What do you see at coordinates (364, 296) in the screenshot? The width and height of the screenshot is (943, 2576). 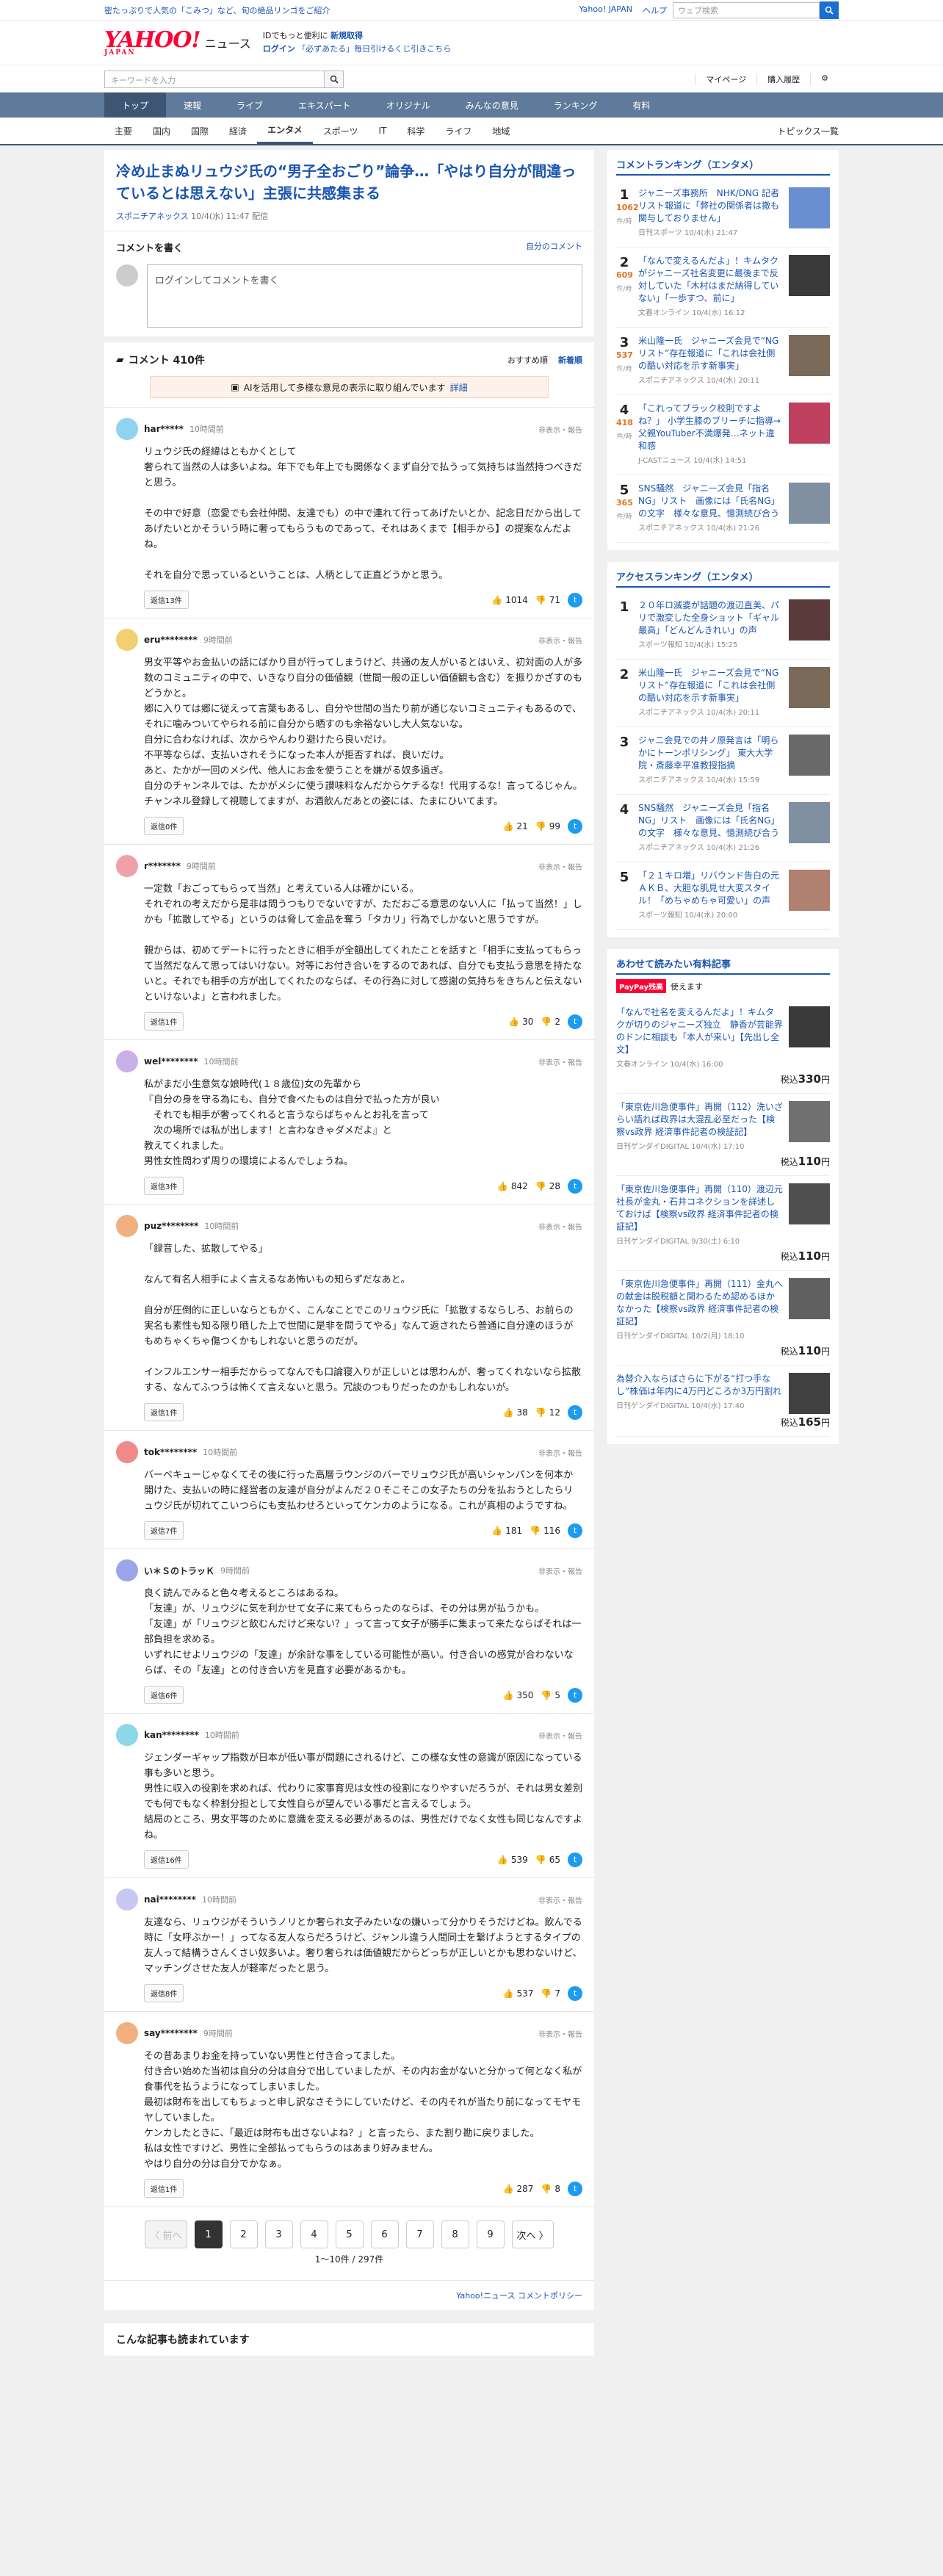 I see `comment-input: ログインしてコメントを書く` at bounding box center [364, 296].